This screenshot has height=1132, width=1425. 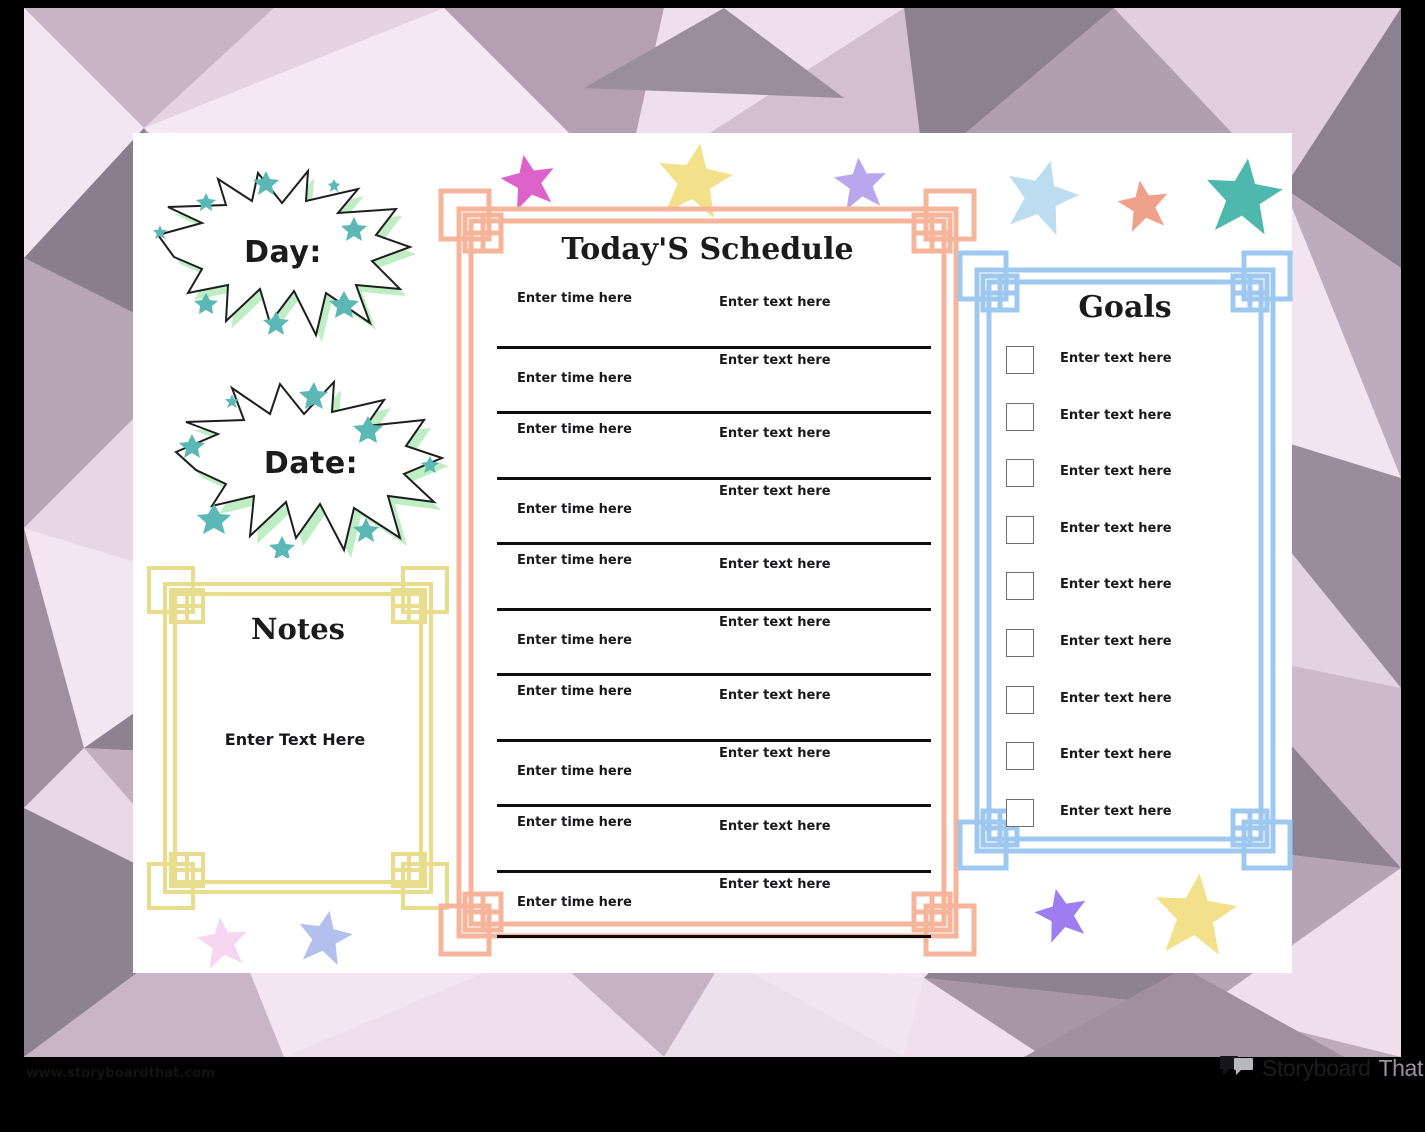 I want to click on date-starburst: Date:, so click(x=311, y=468).